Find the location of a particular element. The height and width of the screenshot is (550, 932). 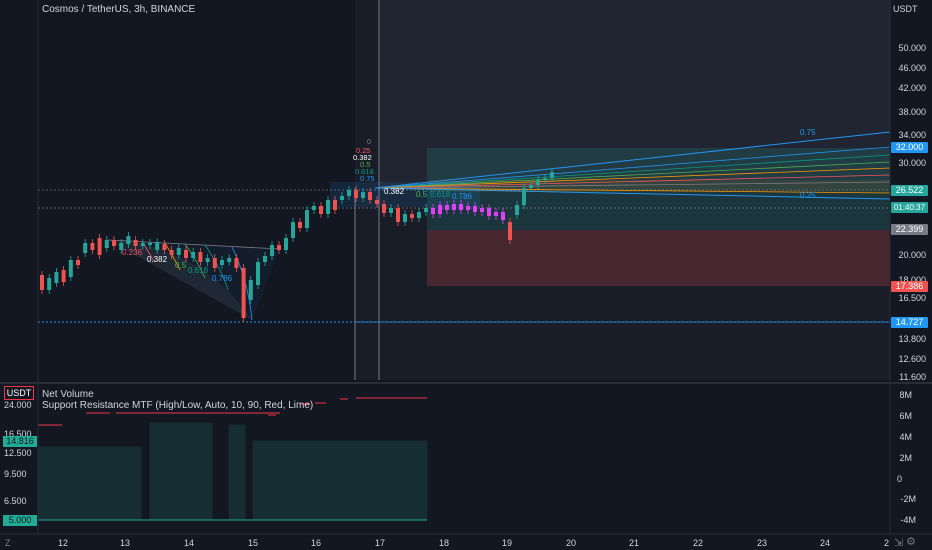

expand-icon: ⇲ is located at coordinates (898, 542).